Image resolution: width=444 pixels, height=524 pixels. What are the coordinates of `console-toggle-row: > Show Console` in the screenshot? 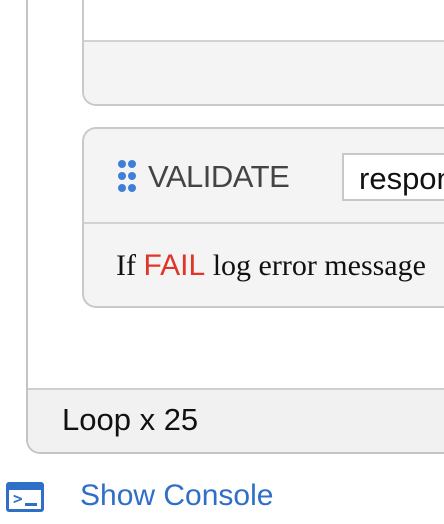 It's located at (222, 496).